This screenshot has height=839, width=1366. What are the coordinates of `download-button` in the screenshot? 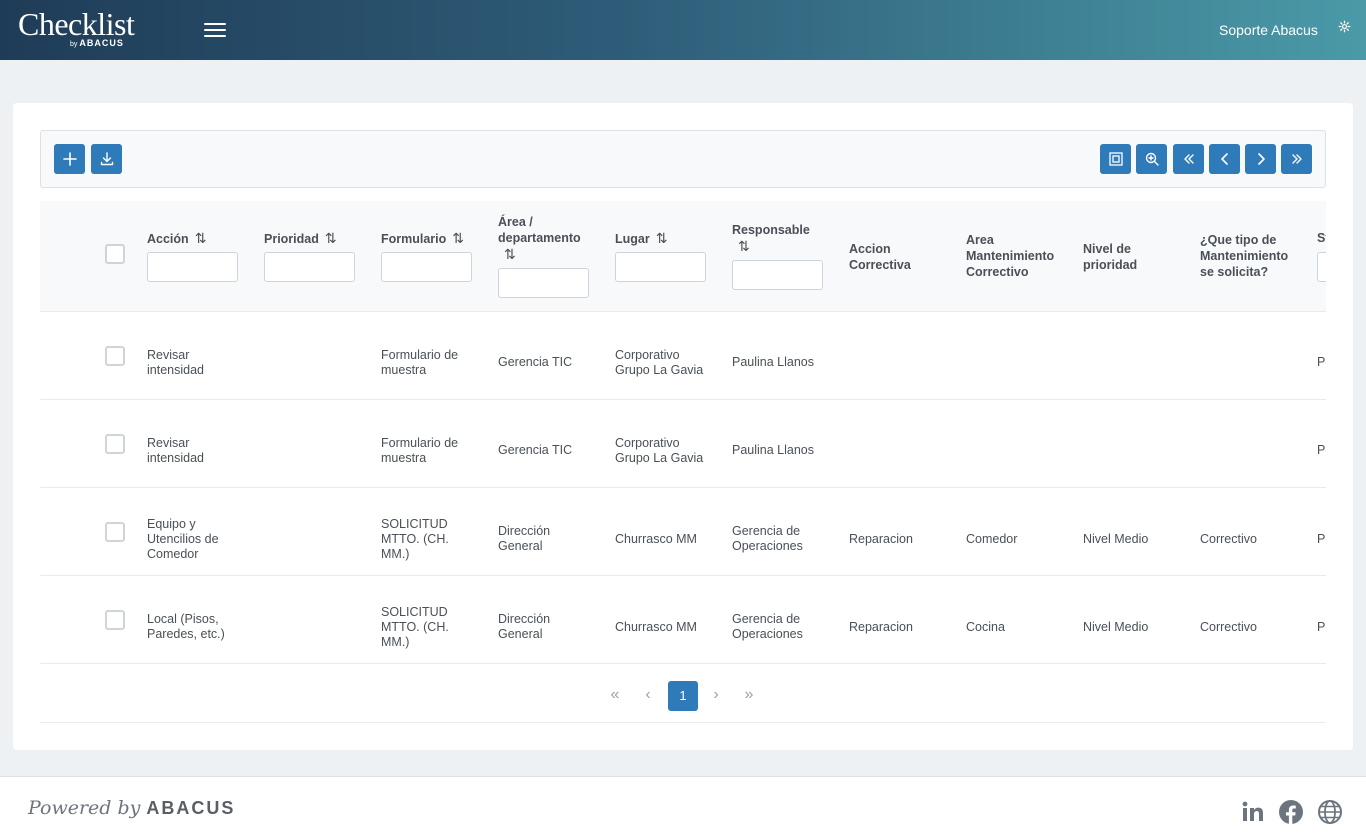 It's located at (106, 159).